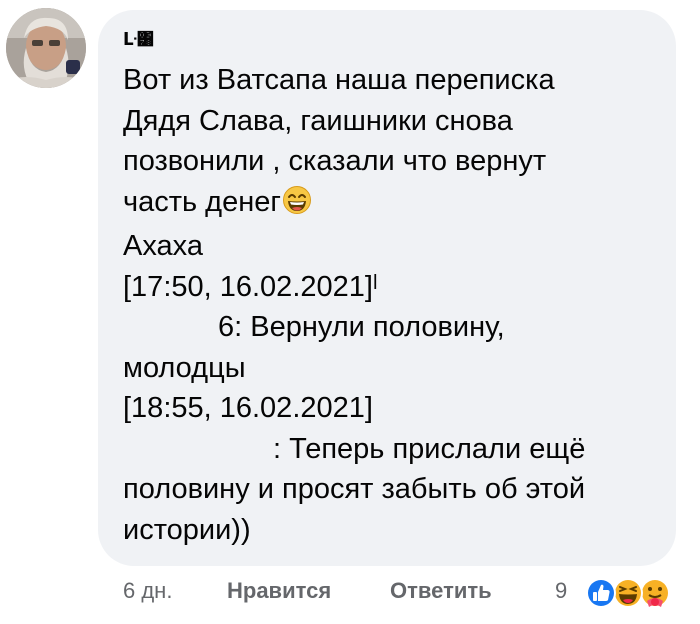 This screenshot has width=700, height=624. What do you see at coordinates (163, 246) in the screenshot?
I see `comment-line: Ахаха` at bounding box center [163, 246].